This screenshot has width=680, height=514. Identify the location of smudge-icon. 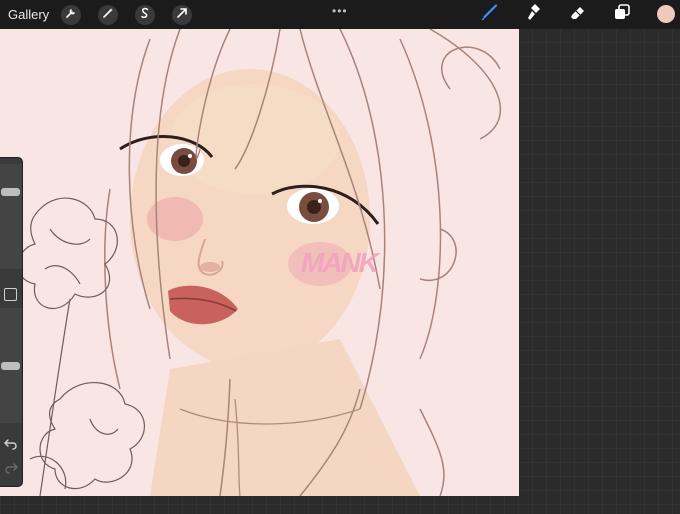
(534, 14).